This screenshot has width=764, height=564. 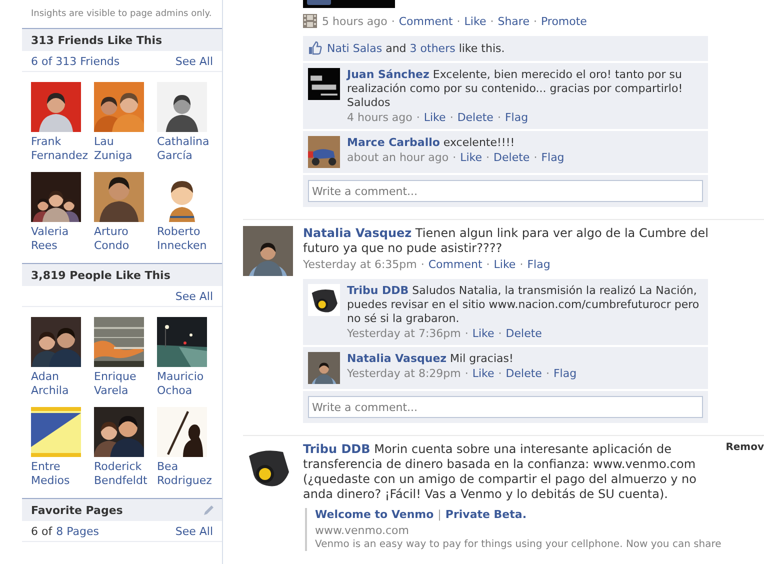 What do you see at coordinates (745, 447) in the screenshot?
I see `remove-link: Remov` at bounding box center [745, 447].